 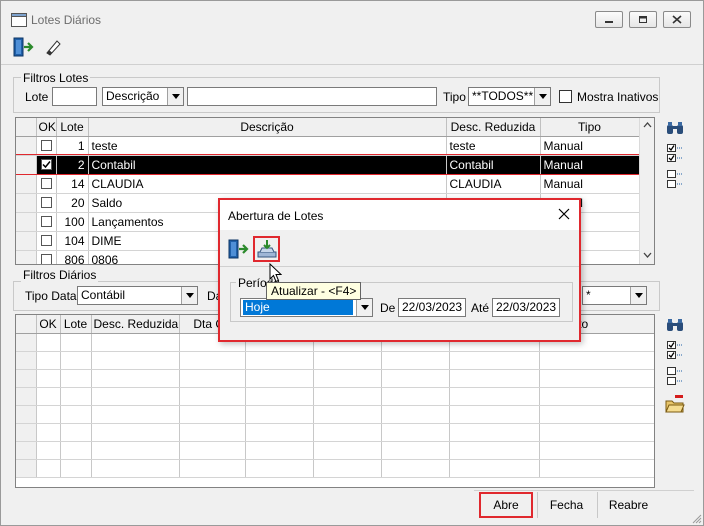 What do you see at coordinates (542, 96) in the screenshot?
I see `tipo-combo-arrow` at bounding box center [542, 96].